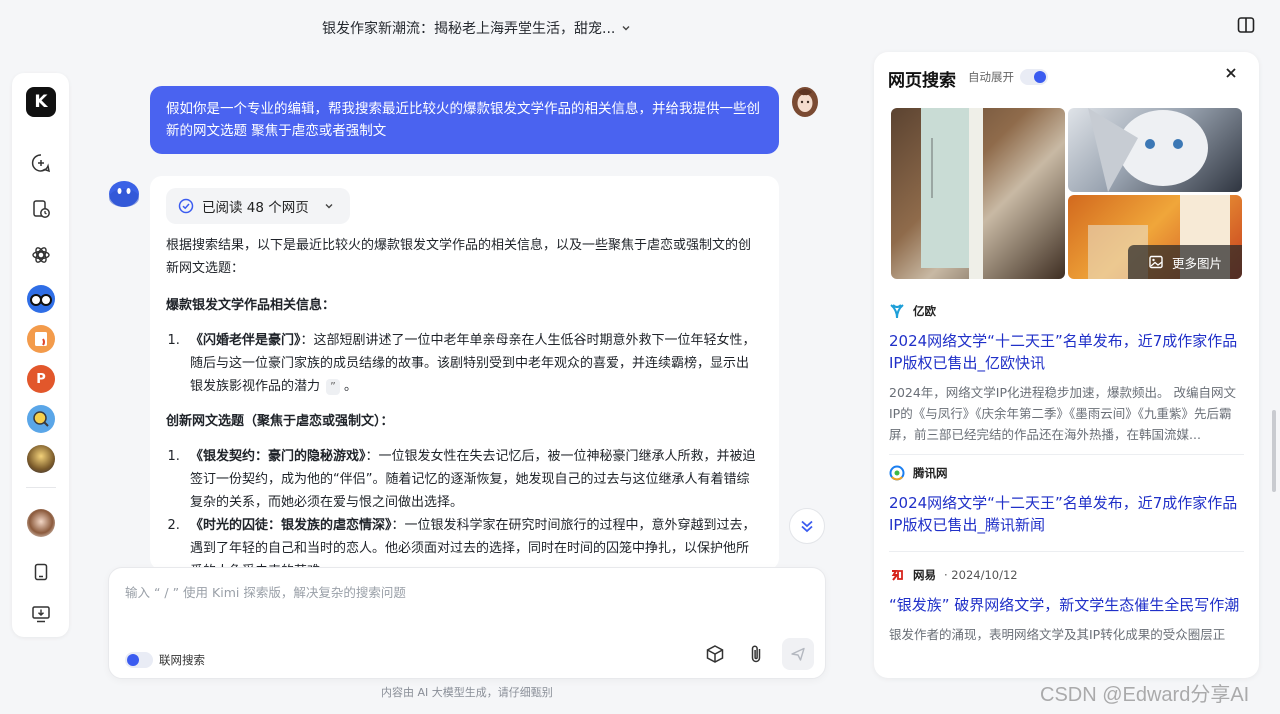 This screenshot has width=1280, height=714. I want to click on send-button, so click(798, 654).